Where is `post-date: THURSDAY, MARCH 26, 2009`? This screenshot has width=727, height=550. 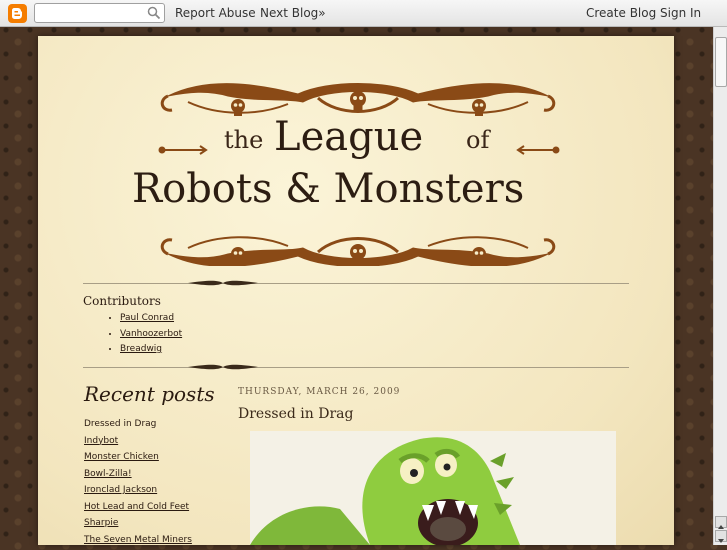
post-date: THURSDAY, MARCH 26, 2009 is located at coordinates (319, 392).